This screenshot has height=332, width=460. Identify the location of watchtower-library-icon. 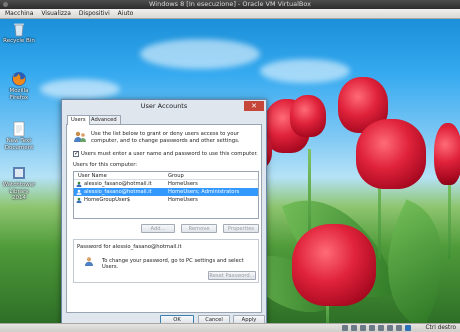
(19, 173).